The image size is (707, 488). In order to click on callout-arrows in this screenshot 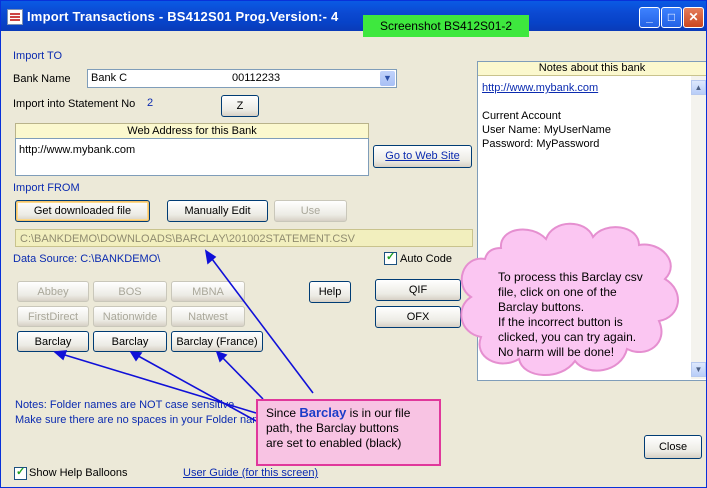, I will do `click(183, 335)`.